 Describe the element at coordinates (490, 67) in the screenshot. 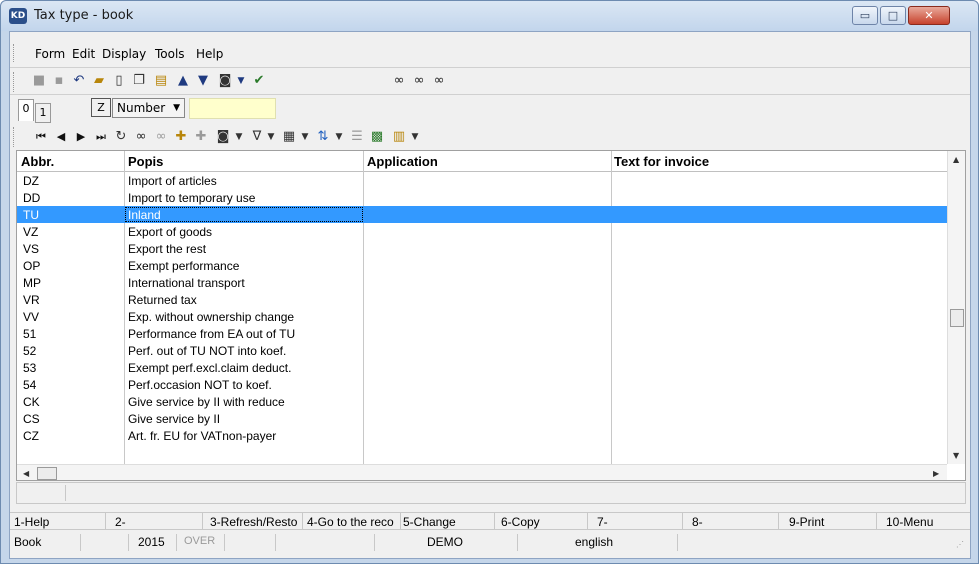

I see `menu-separator` at that location.